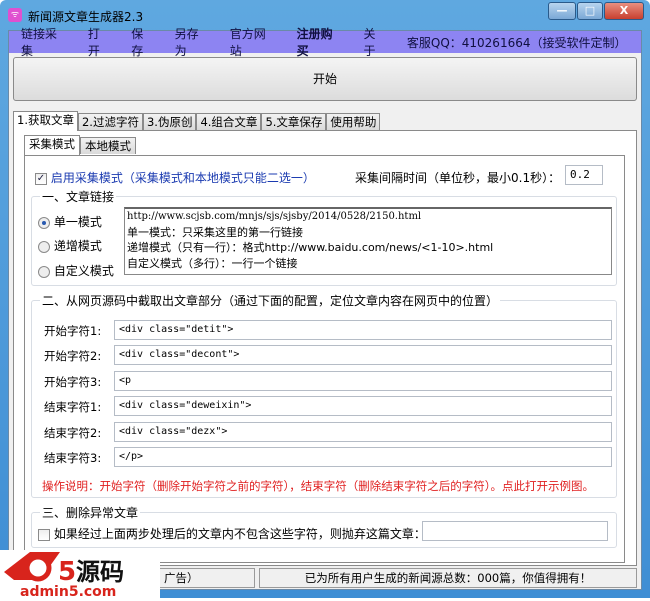  I want to click on tab-get-article: 1.获取文章, so click(45, 121).